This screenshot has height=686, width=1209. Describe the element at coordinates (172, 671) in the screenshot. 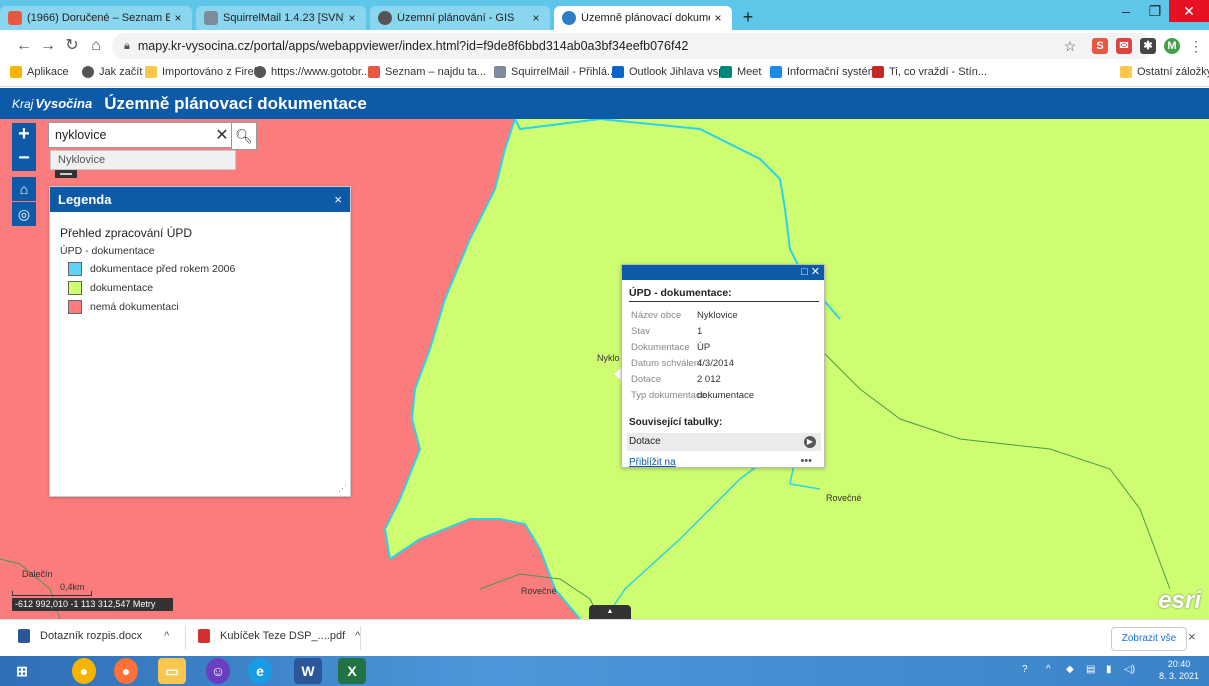

I see `file-explorer-icon: ▭` at that location.